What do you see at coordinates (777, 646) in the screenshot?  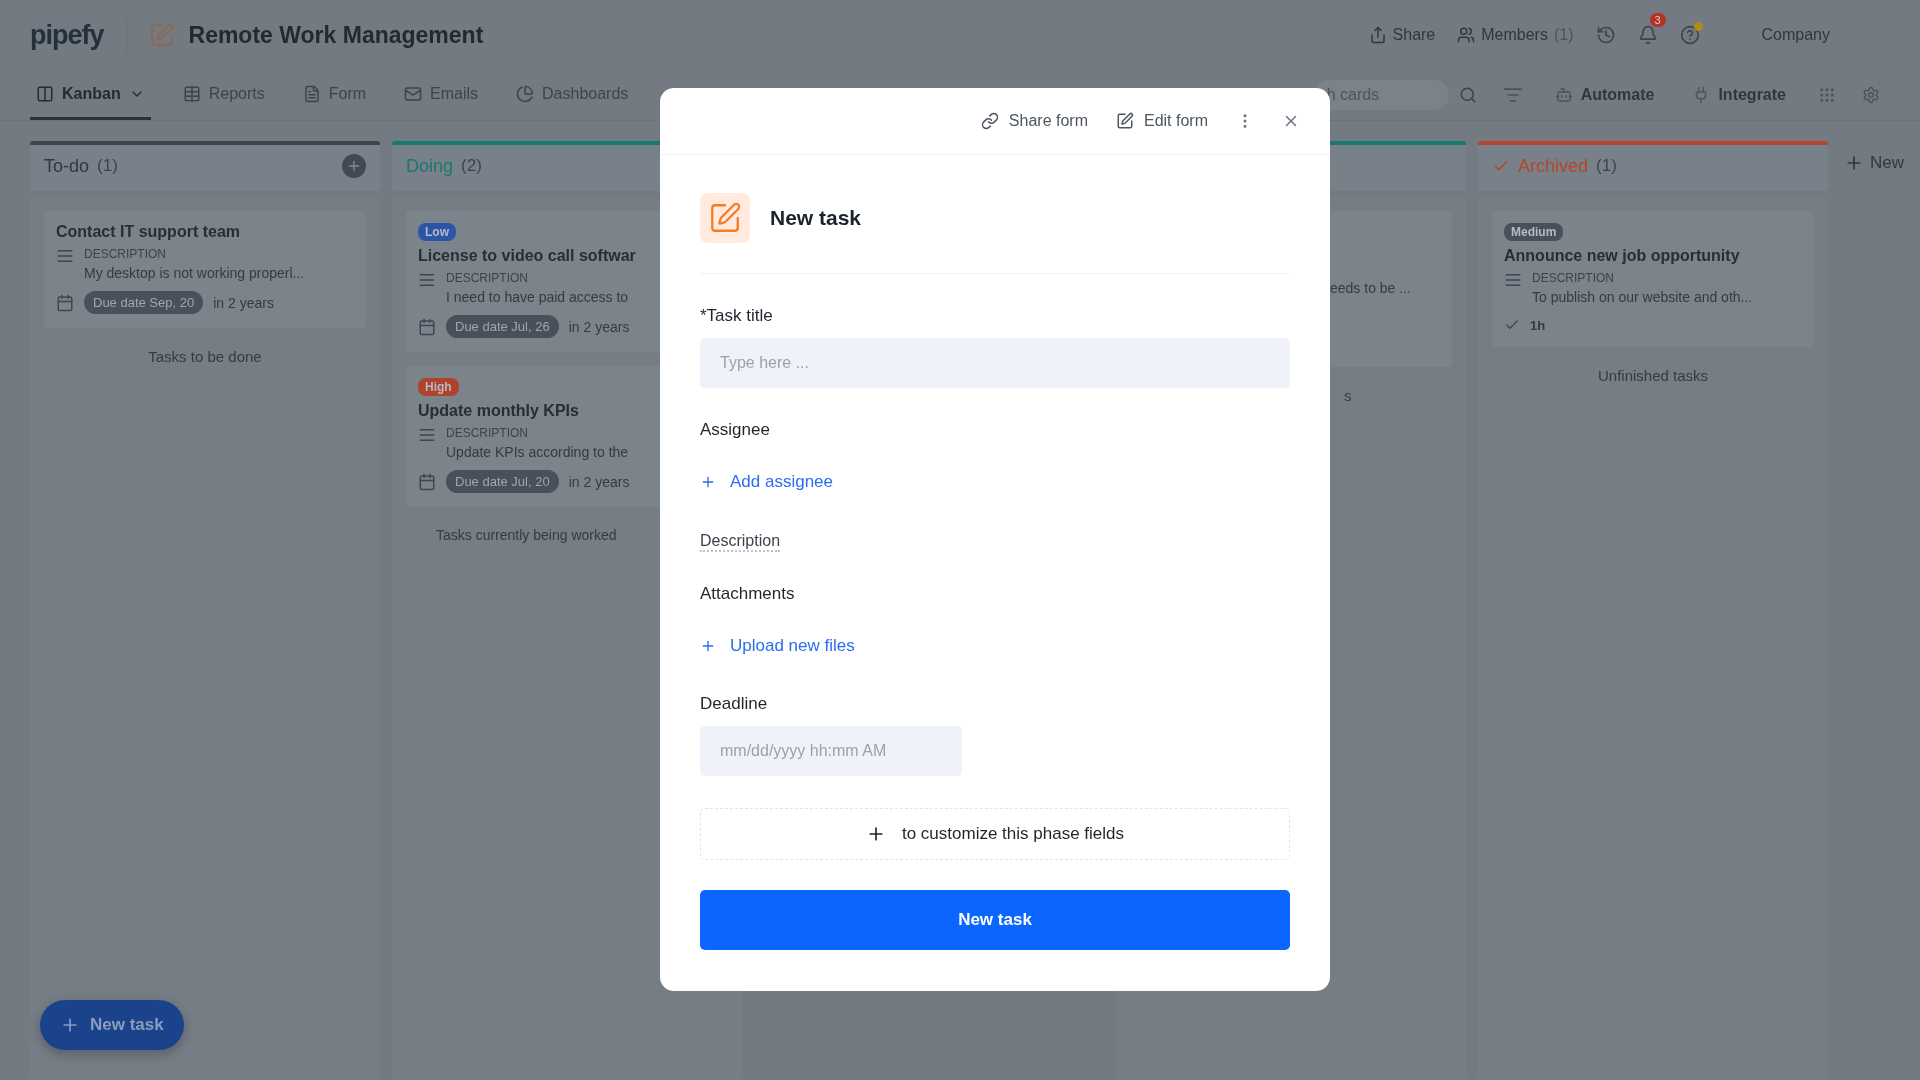 I see `add-link: Upload new files` at bounding box center [777, 646].